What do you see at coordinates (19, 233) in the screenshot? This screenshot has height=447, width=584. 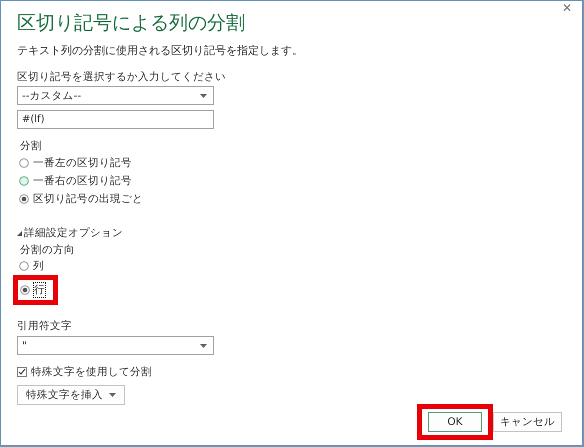 I see `triangle-icon` at bounding box center [19, 233].